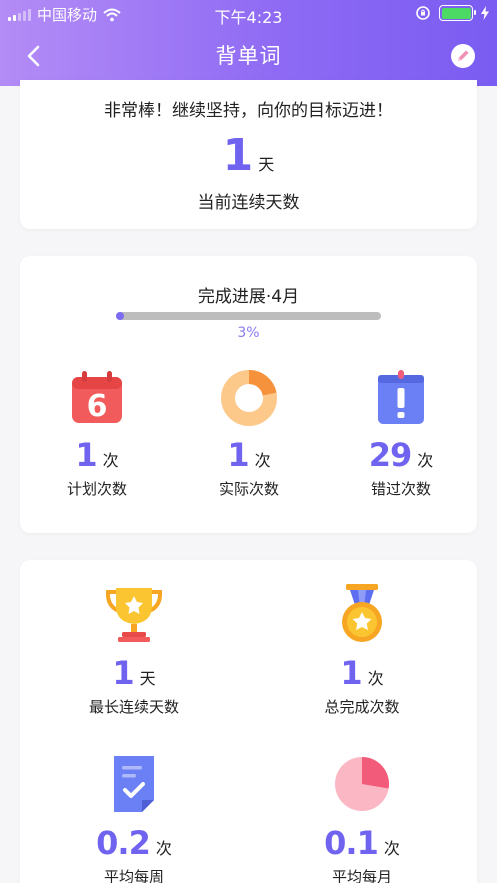 The height and width of the screenshot is (883, 497). What do you see at coordinates (248, 316) in the screenshot?
I see `progress-bar` at bounding box center [248, 316].